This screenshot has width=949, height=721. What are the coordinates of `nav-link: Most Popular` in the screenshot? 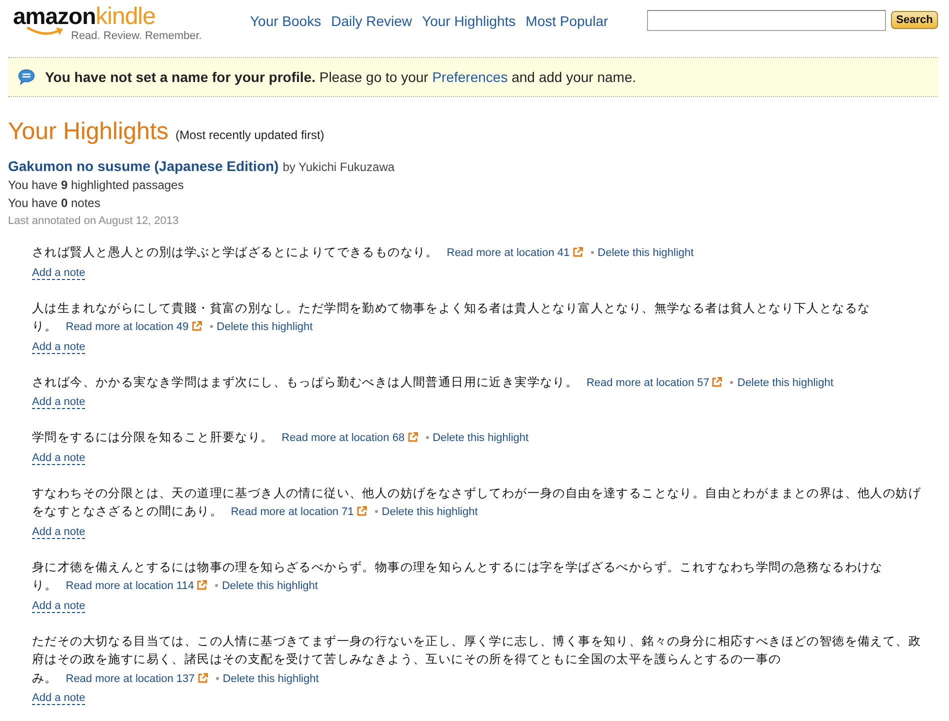 It's located at (567, 21).